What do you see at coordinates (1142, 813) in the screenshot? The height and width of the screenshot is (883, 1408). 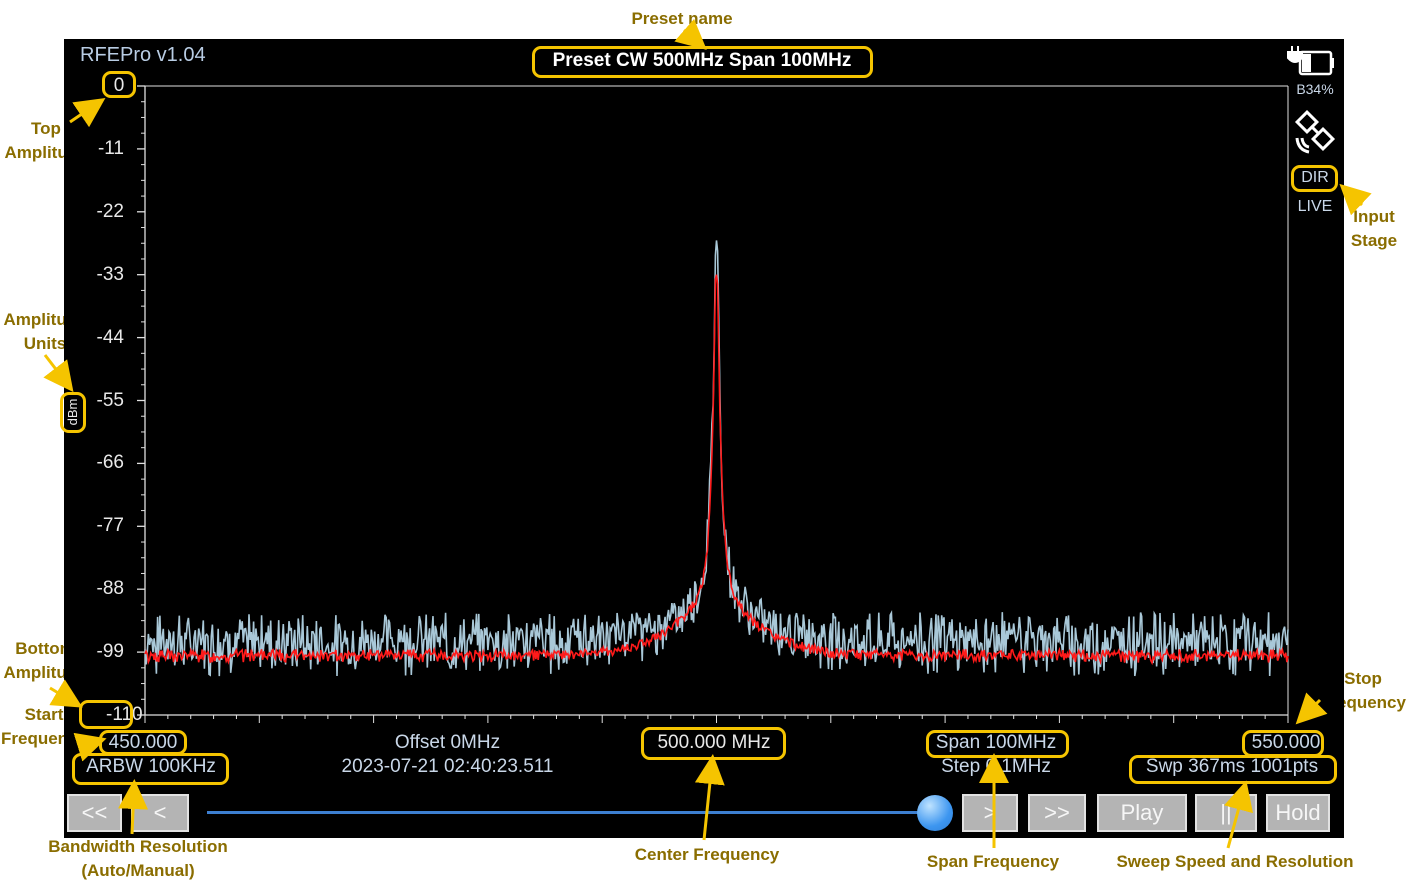 I see `play-button: Play` at bounding box center [1142, 813].